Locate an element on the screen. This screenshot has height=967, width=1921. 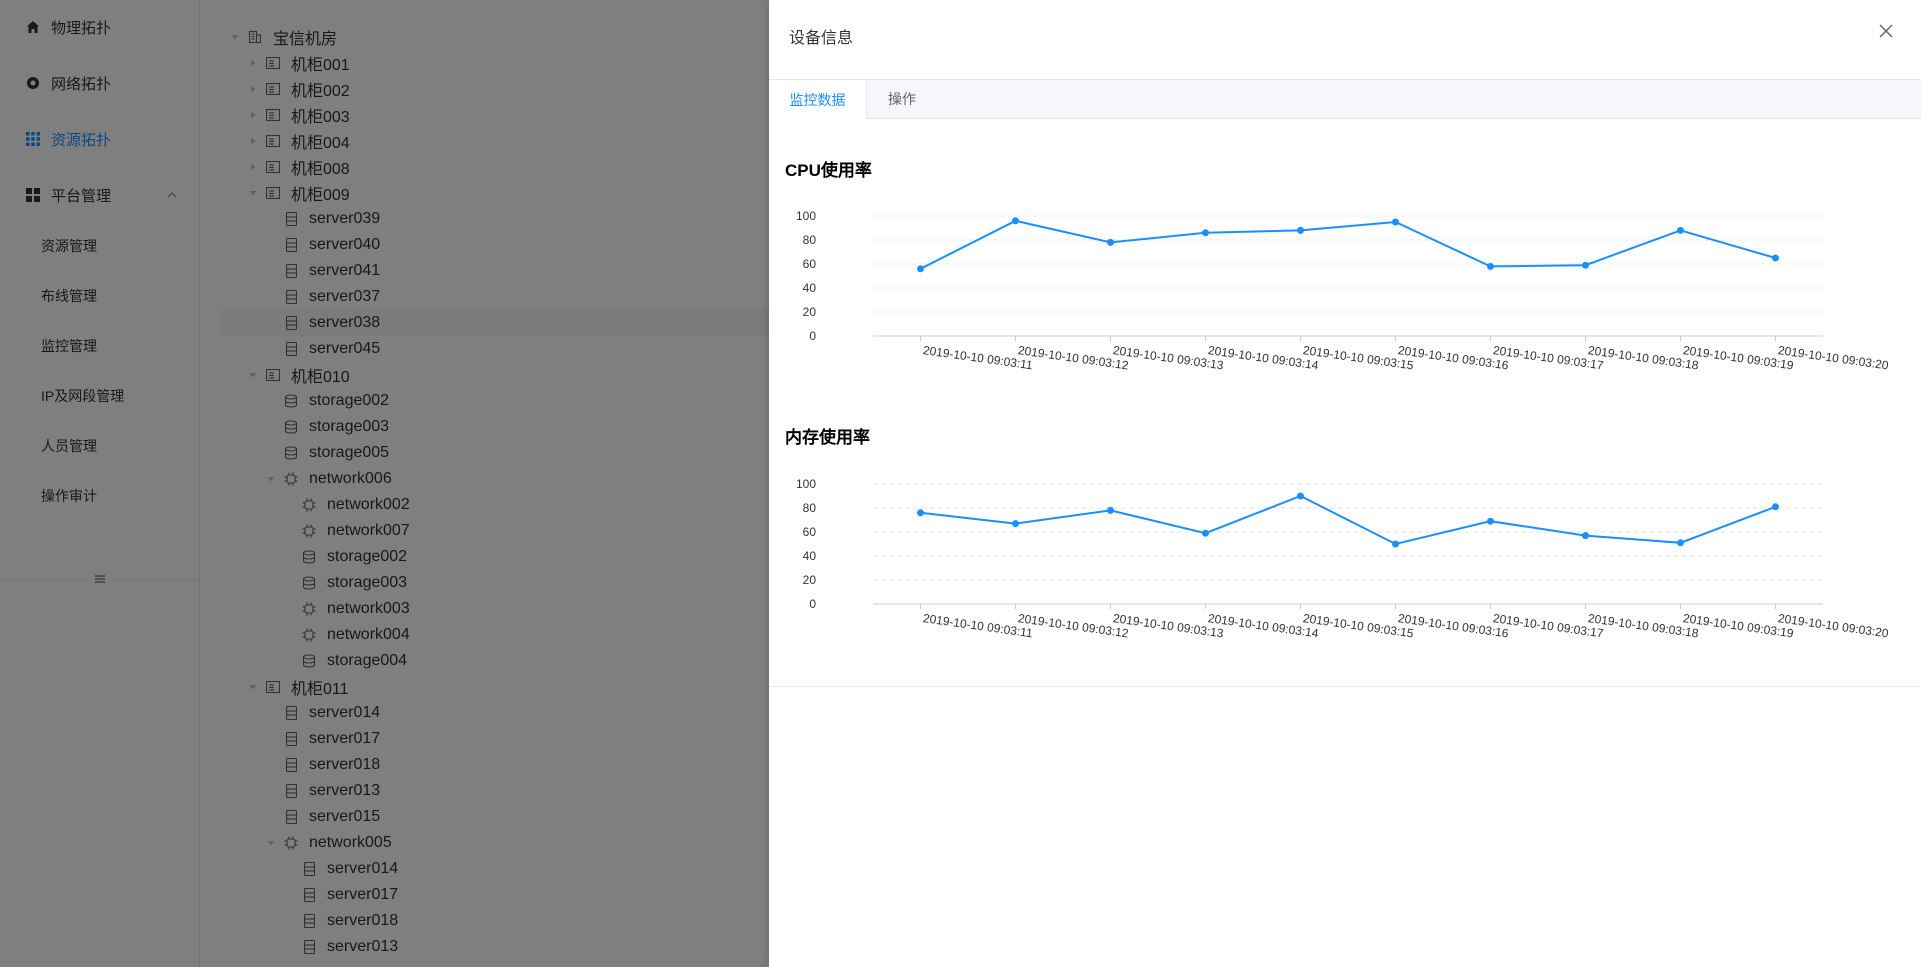
close-button is located at coordinates (1886, 33).